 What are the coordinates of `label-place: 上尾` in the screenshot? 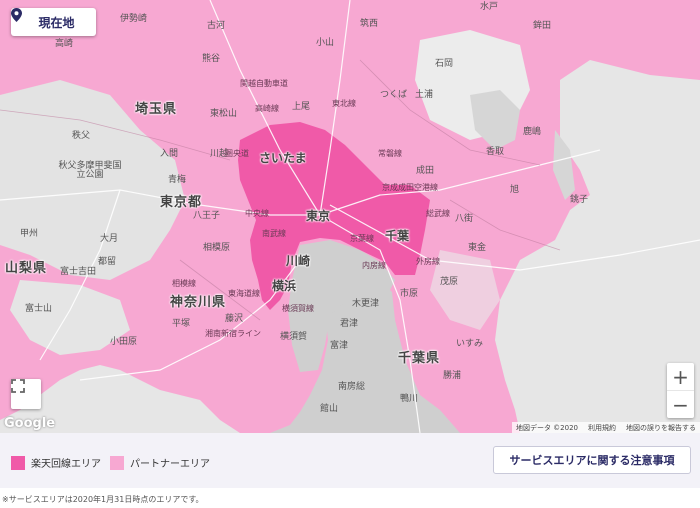 It's located at (301, 107).